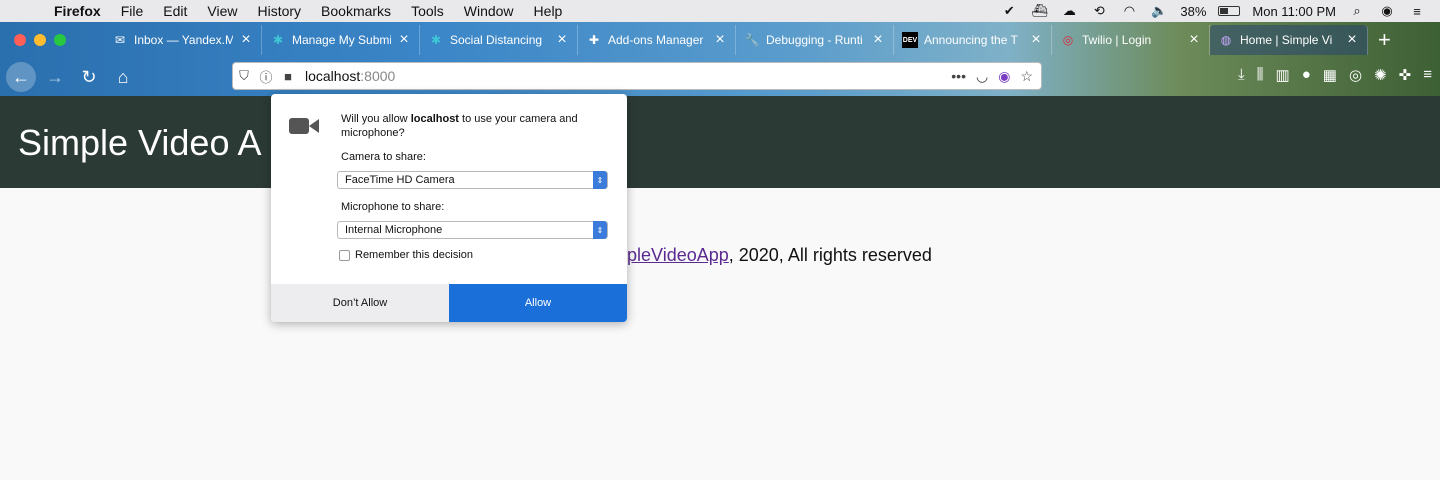 This screenshot has width=1440, height=480. Describe the element at coordinates (427, 11) in the screenshot. I see `menu-tools: Tools` at that location.